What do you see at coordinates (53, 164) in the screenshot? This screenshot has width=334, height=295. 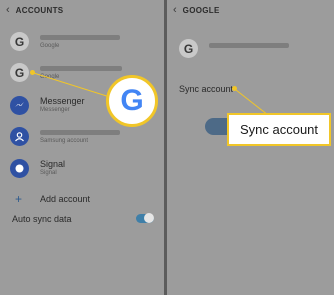 I see `account-name: Signal` at bounding box center [53, 164].